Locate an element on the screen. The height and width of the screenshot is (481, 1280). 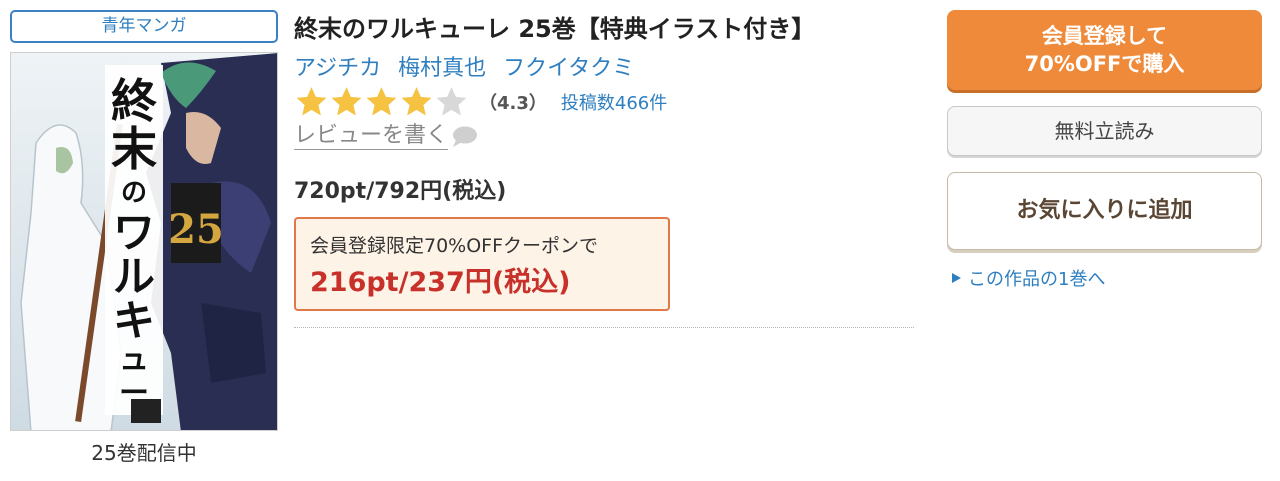
author-link: アジチカ is located at coordinates (337, 68).